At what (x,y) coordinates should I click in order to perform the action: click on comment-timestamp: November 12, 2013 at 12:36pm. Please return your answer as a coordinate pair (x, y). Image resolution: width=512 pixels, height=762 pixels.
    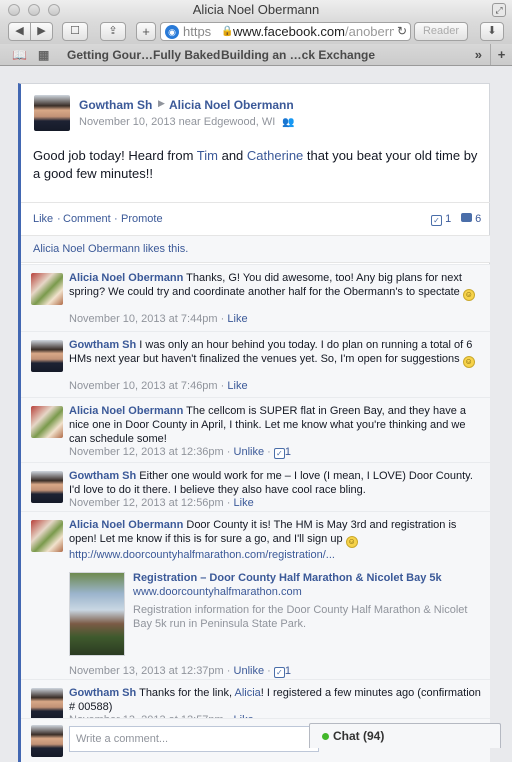
    Looking at the image, I should click on (146, 452).